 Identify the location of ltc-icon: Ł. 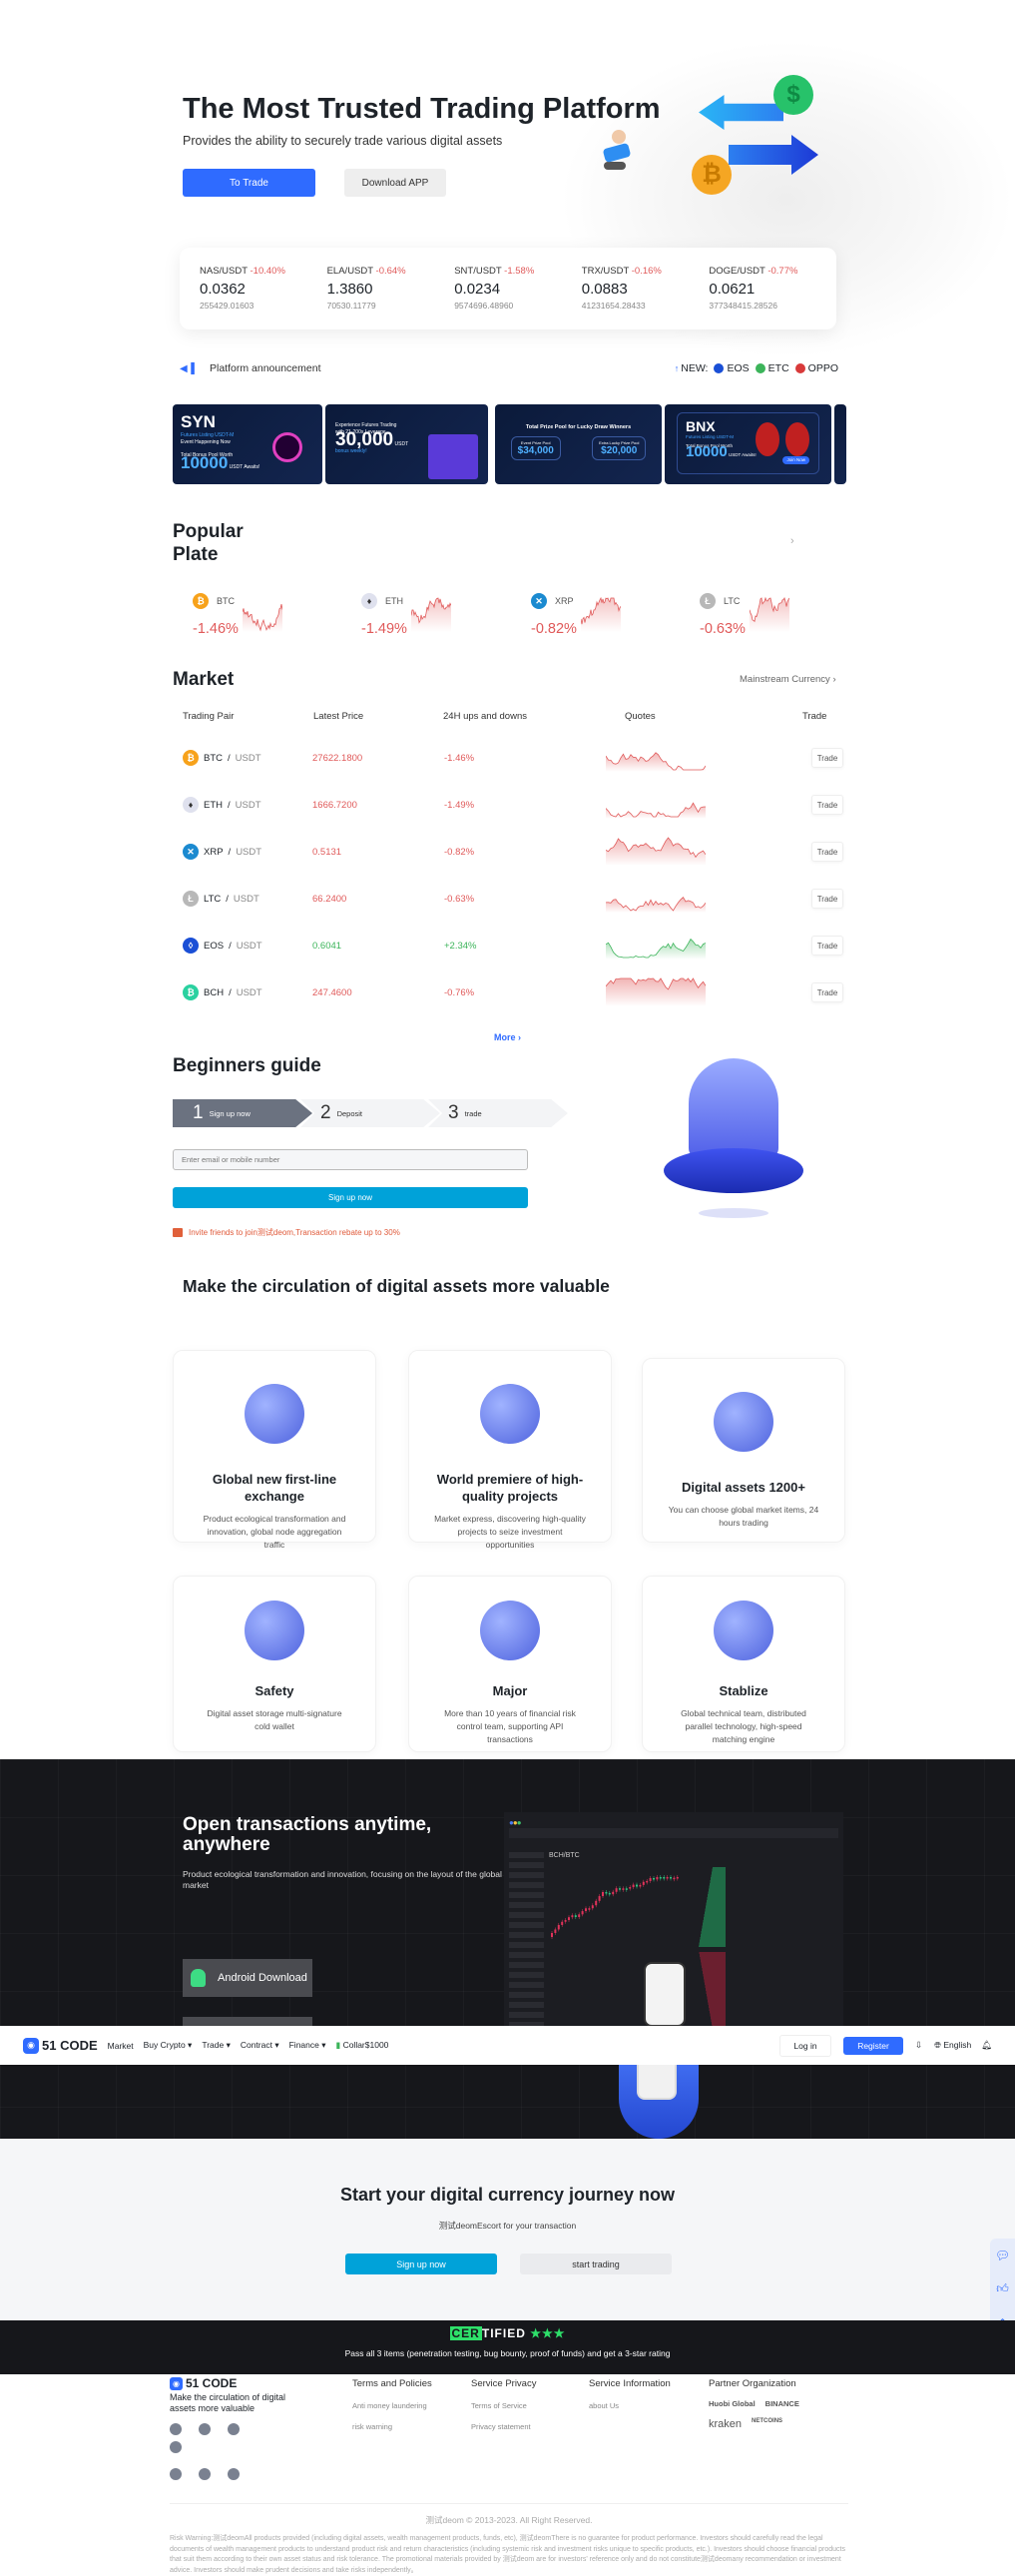
(191, 899).